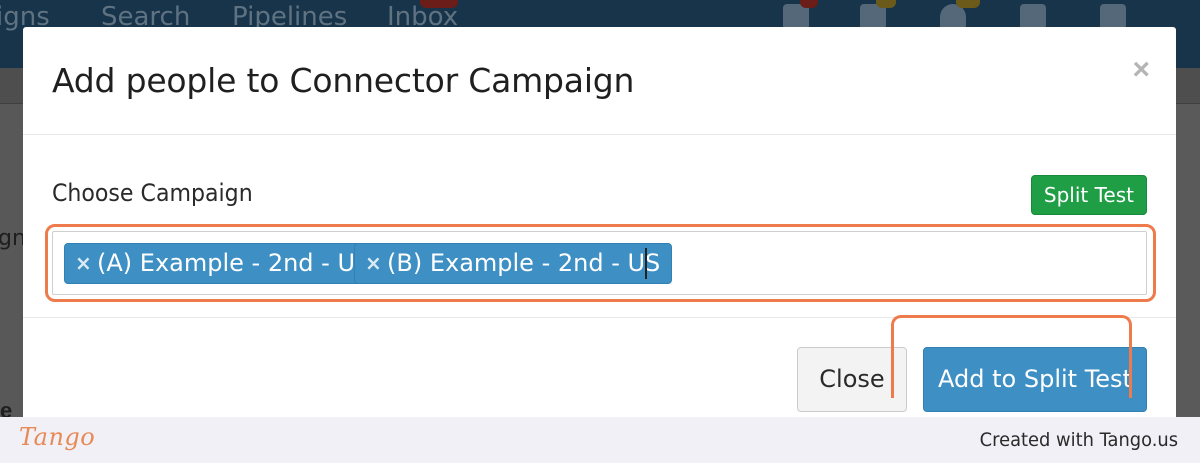 The height and width of the screenshot is (463, 1200). Describe the element at coordinates (1088, 195) in the screenshot. I see `split-test-badge: Split Test` at that location.